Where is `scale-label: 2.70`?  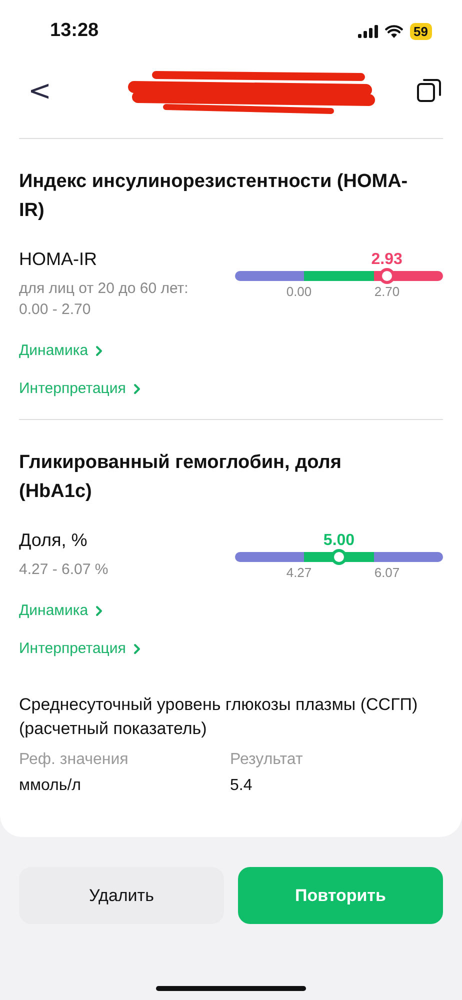 scale-label: 2.70 is located at coordinates (387, 291).